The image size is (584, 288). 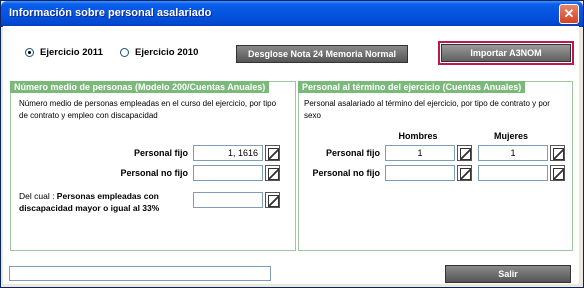 What do you see at coordinates (38, 196) in the screenshot?
I see `discapacidad-prefix: Del cual :` at bounding box center [38, 196].